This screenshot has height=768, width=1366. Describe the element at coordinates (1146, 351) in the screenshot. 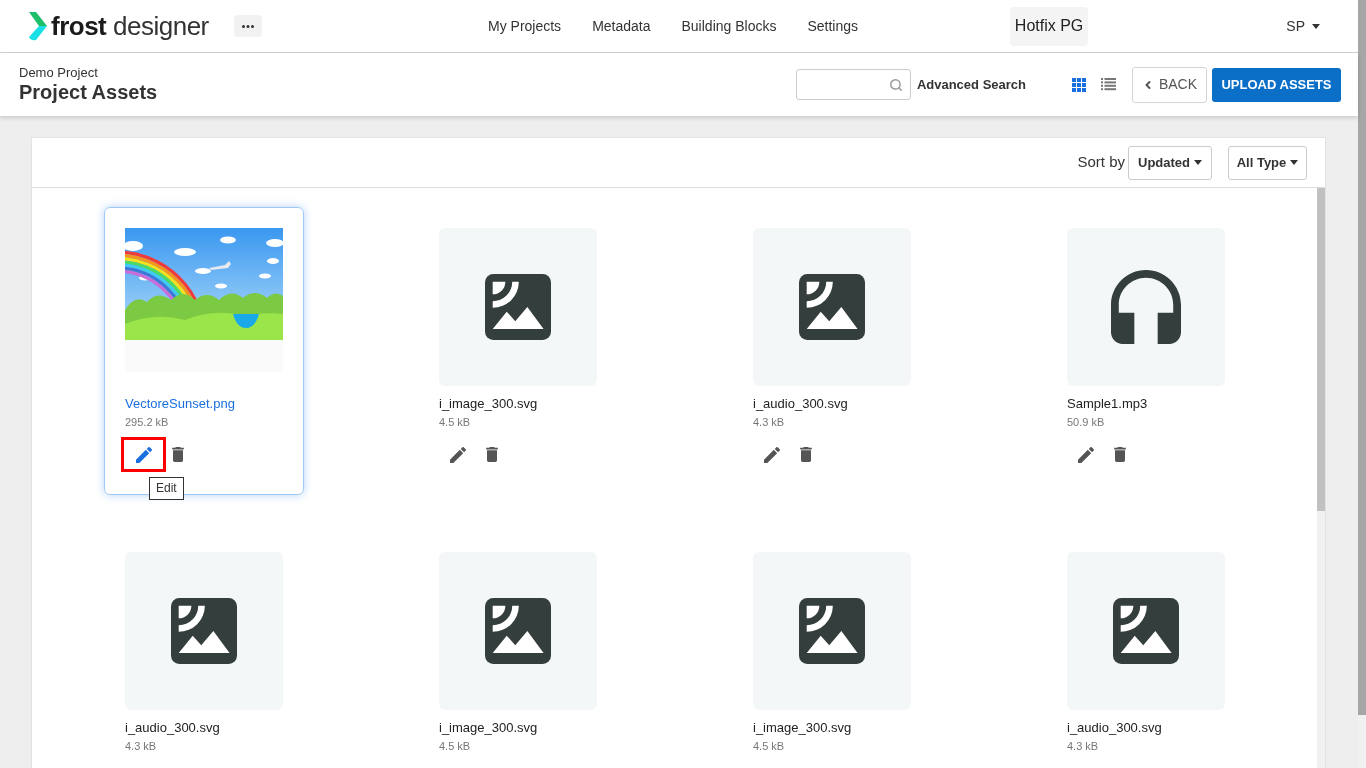

I see `asset-card: Sample1.mp3 50.9 kB` at that location.